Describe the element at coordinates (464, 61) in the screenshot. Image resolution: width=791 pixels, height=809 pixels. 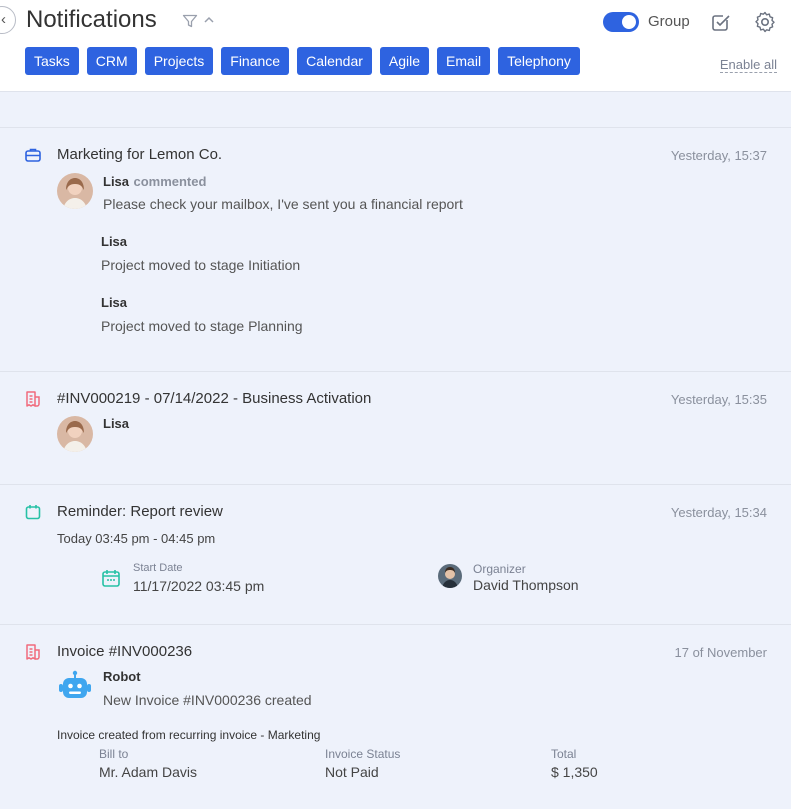
I see `chip-email: Email` at that location.